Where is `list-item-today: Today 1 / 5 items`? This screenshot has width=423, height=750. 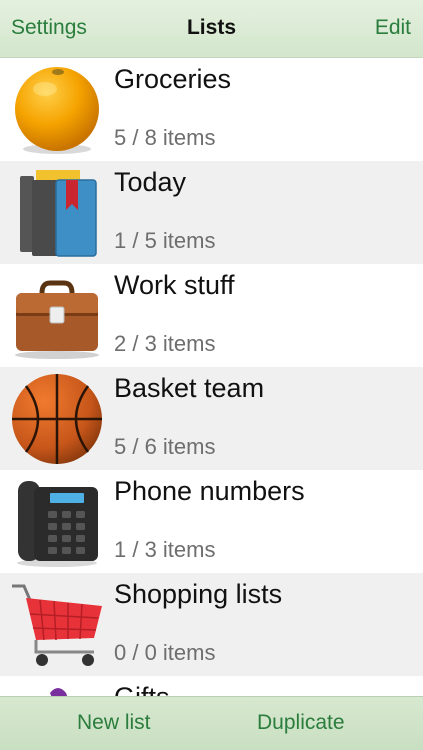 list-item-today: Today 1 / 5 items is located at coordinates (211, 212).